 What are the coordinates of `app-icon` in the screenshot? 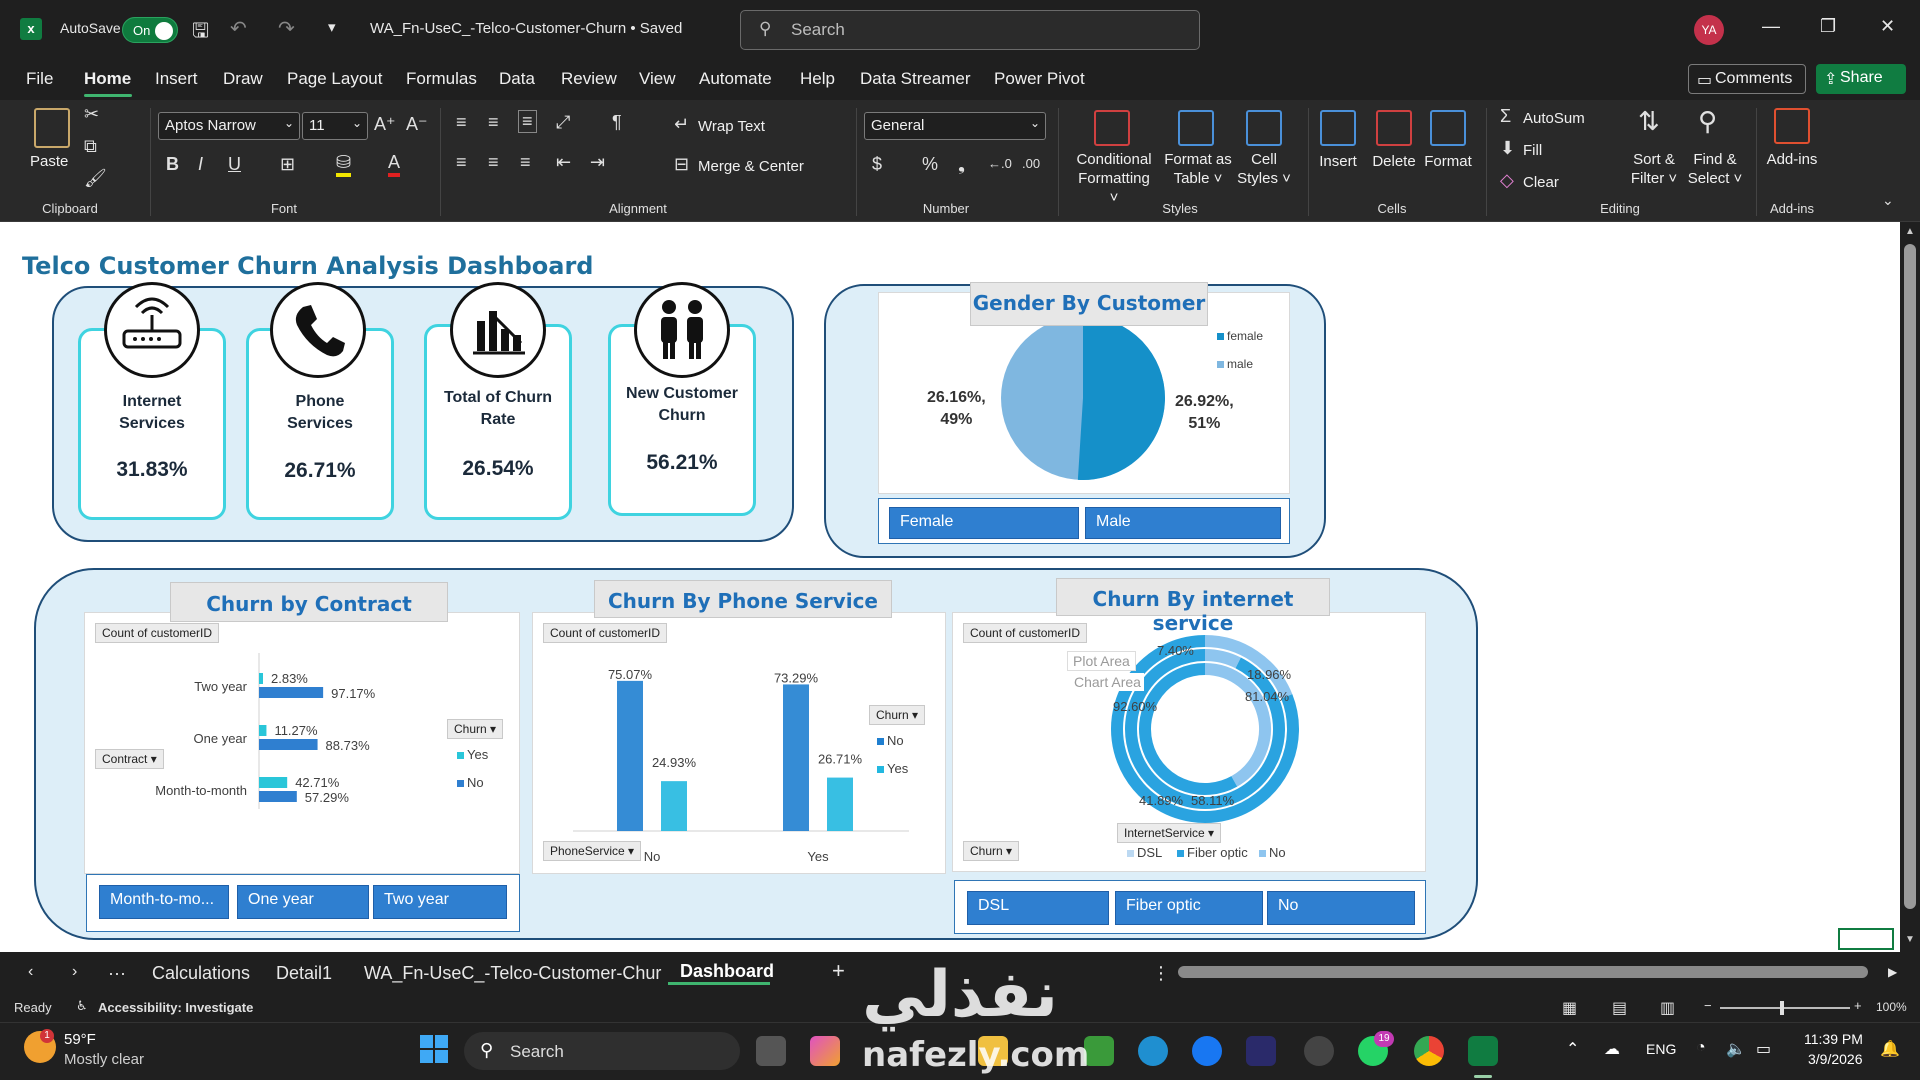 It's located at (1261, 1051).